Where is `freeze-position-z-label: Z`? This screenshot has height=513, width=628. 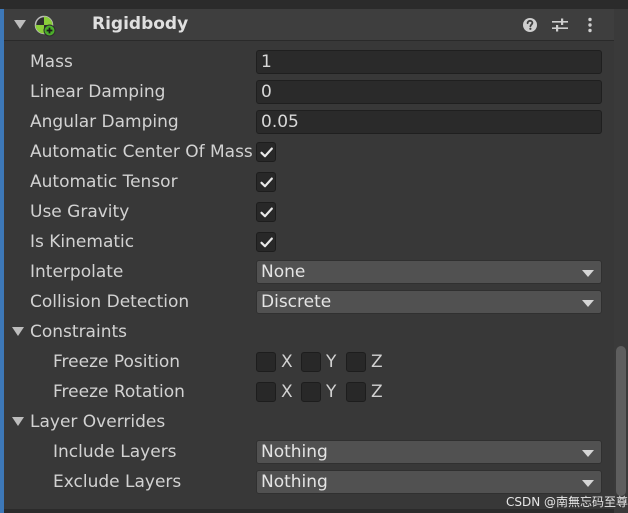
freeze-position-z-label: Z is located at coordinates (377, 362).